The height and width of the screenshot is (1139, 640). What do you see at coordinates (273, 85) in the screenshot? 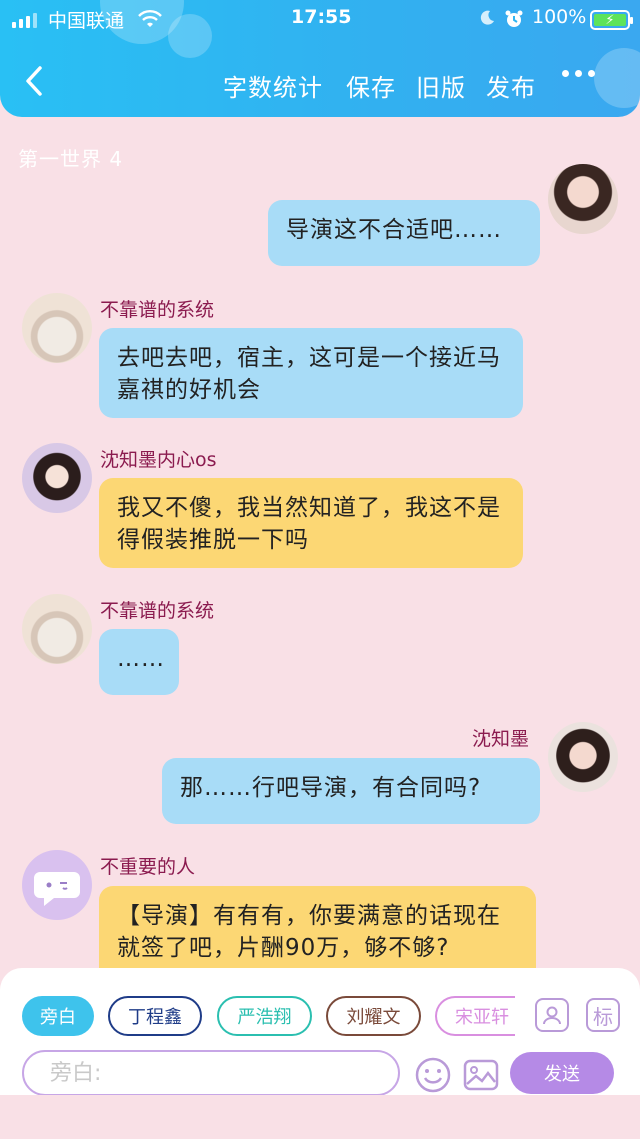
I see `word-count-button: 字数统计` at bounding box center [273, 85].